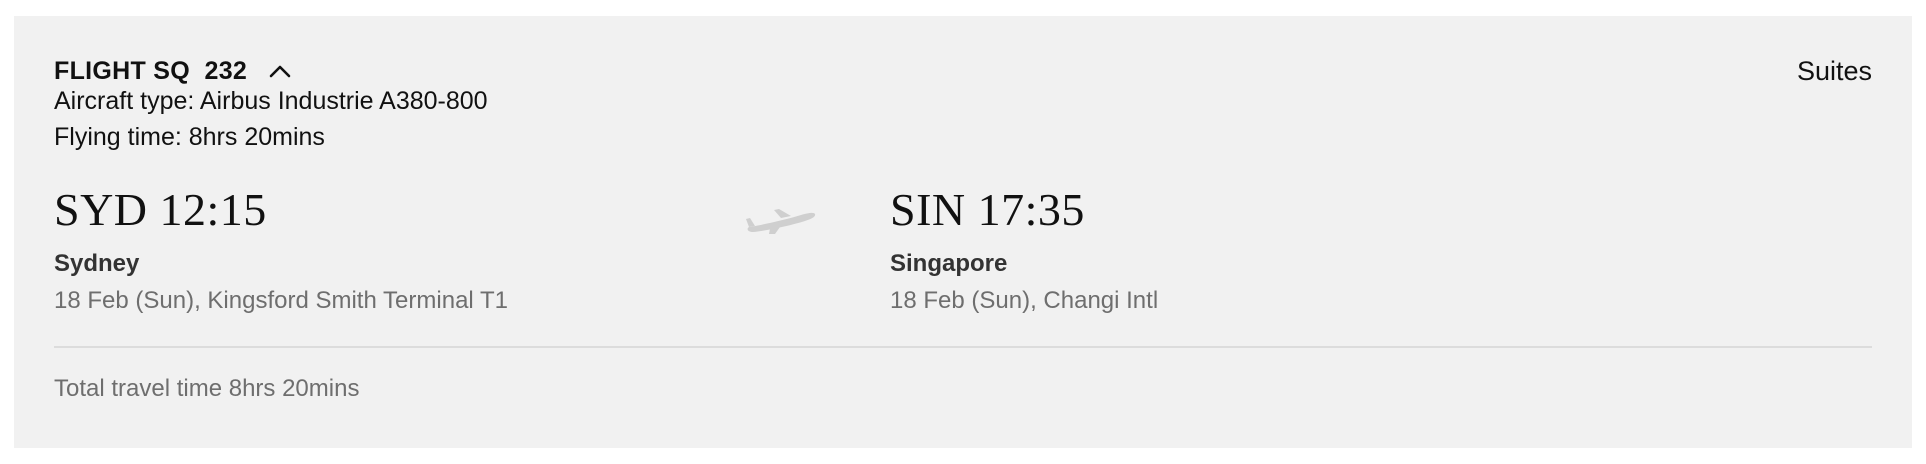 The width and height of the screenshot is (1926, 464). Describe the element at coordinates (189, 137) in the screenshot. I see `flying-time: Flying time: 8hrs 20mins` at that location.